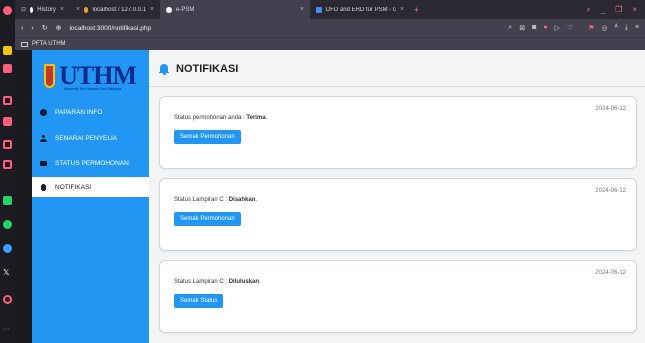 This screenshot has width=645, height=343. What do you see at coordinates (7, 144) in the screenshot?
I see `chat-icon` at bounding box center [7, 144].